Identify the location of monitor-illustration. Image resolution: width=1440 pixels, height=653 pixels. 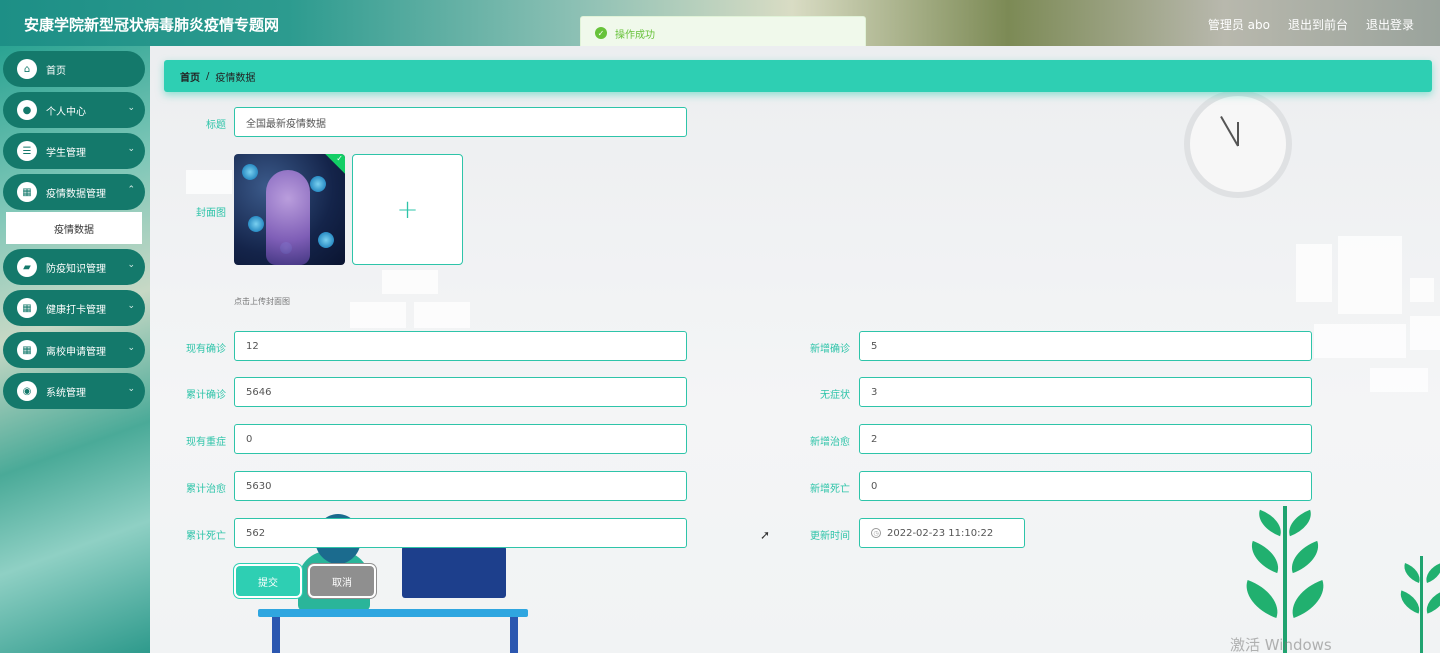
(454, 572).